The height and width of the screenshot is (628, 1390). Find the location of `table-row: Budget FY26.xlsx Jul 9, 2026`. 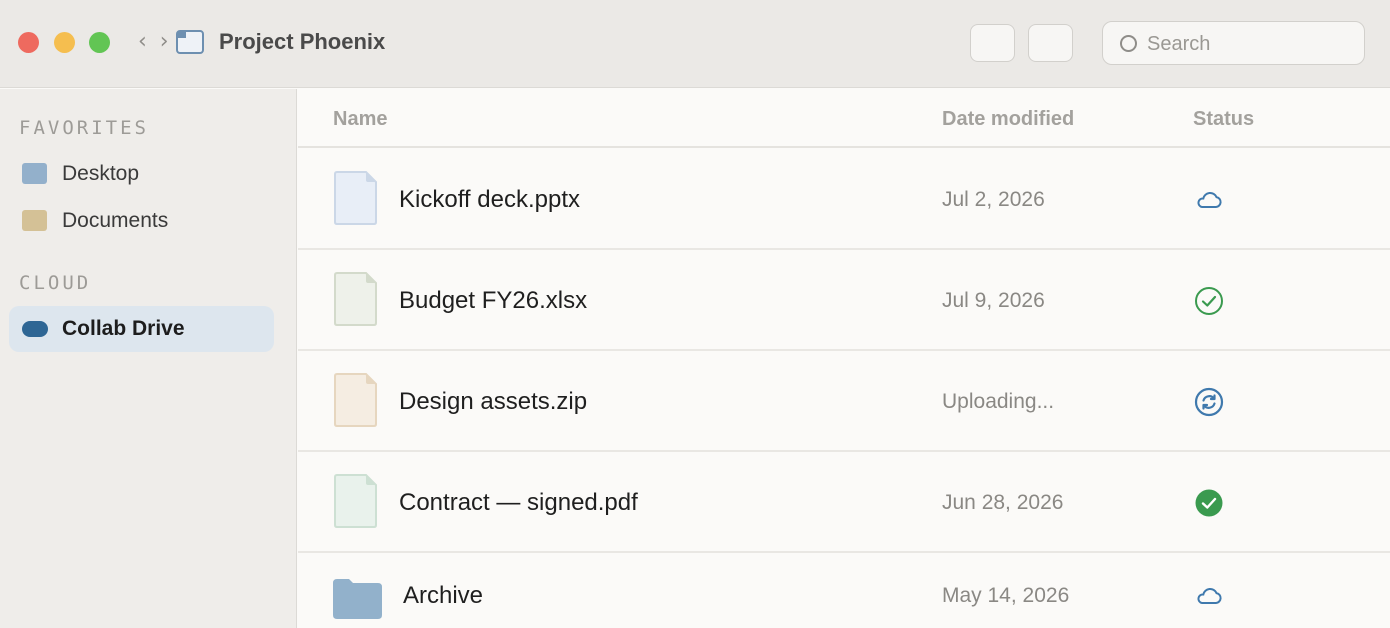

table-row: Budget FY26.xlsx Jul 9, 2026 is located at coordinates (844, 300).